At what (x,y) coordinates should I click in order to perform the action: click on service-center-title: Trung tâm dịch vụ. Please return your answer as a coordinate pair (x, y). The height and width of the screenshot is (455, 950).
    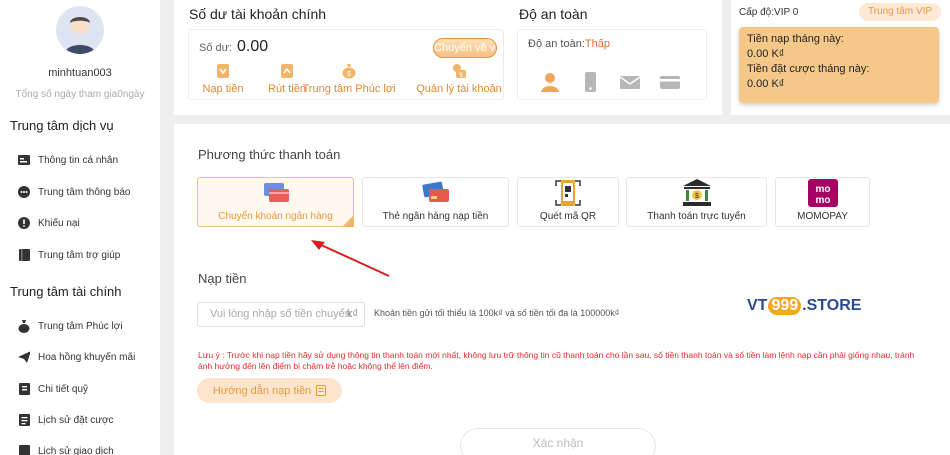
    Looking at the image, I should click on (62, 125).